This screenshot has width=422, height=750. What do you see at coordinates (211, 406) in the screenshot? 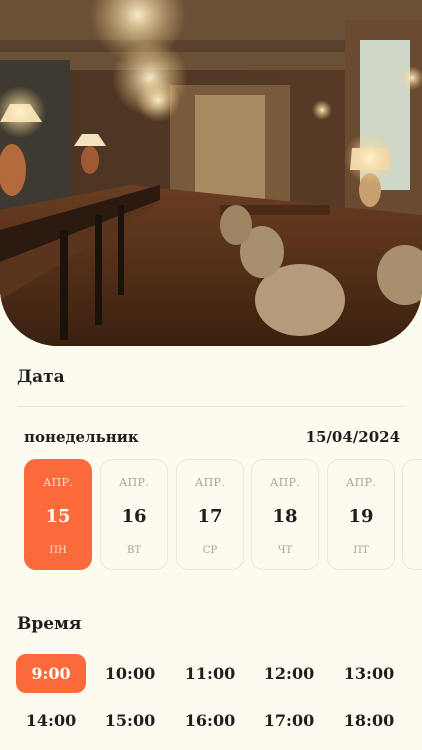
I see `divider` at bounding box center [211, 406].